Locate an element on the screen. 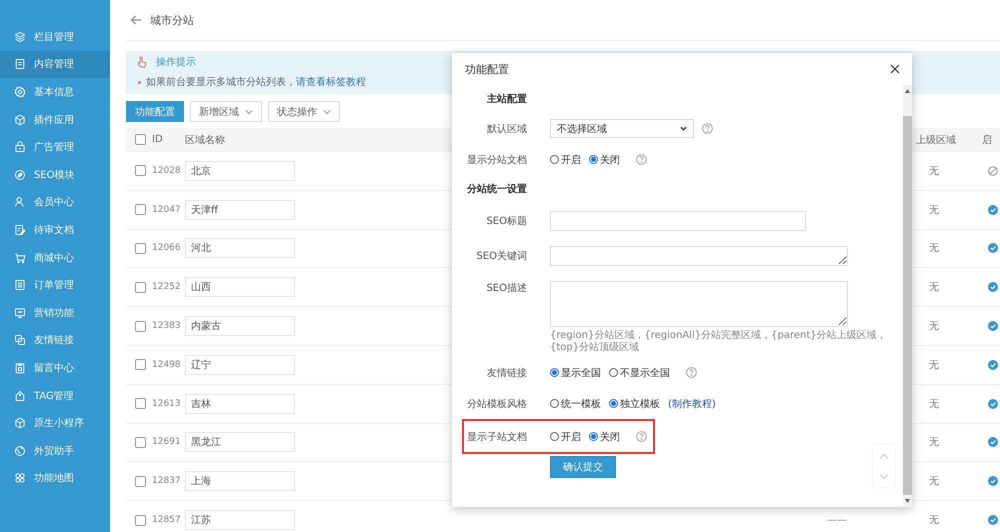 This screenshot has height=532, width=1000. tutorial-link: 请查看标签教程 is located at coordinates (331, 82).